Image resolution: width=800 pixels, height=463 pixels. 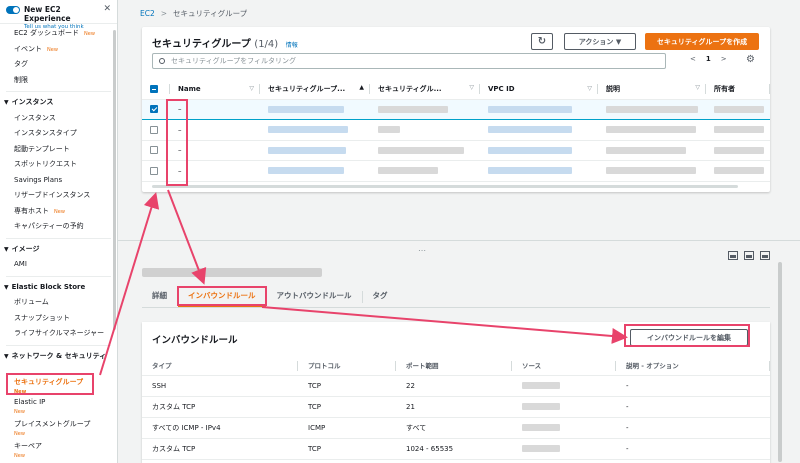 What do you see at coordinates (58, 181) in the screenshot?
I see `sidebar-item-savings-plans: Savings Plans` at bounding box center [58, 181].